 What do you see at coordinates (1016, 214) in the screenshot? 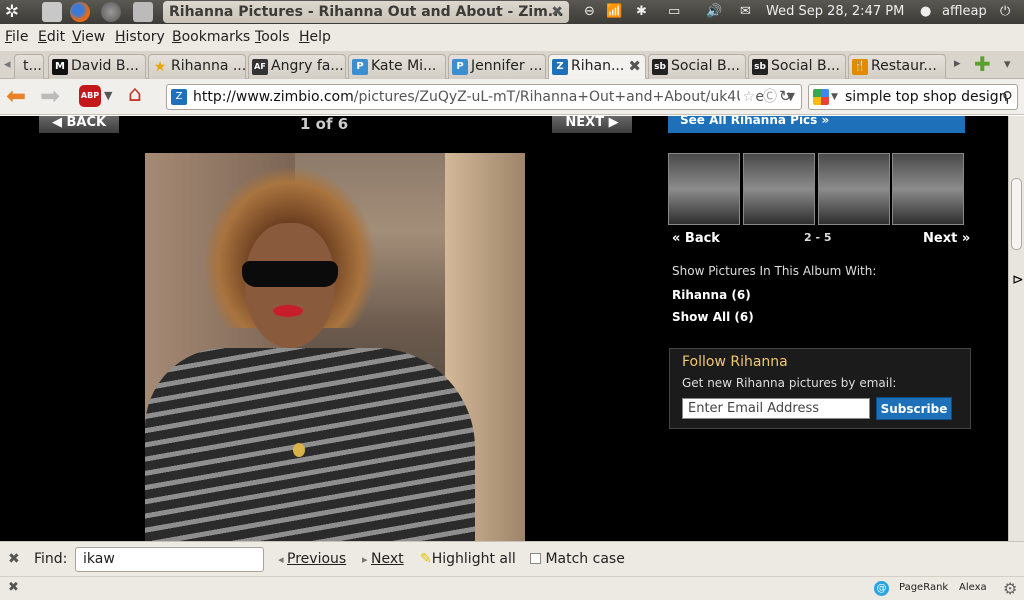
I see `scrollbar-thumb` at bounding box center [1016, 214].